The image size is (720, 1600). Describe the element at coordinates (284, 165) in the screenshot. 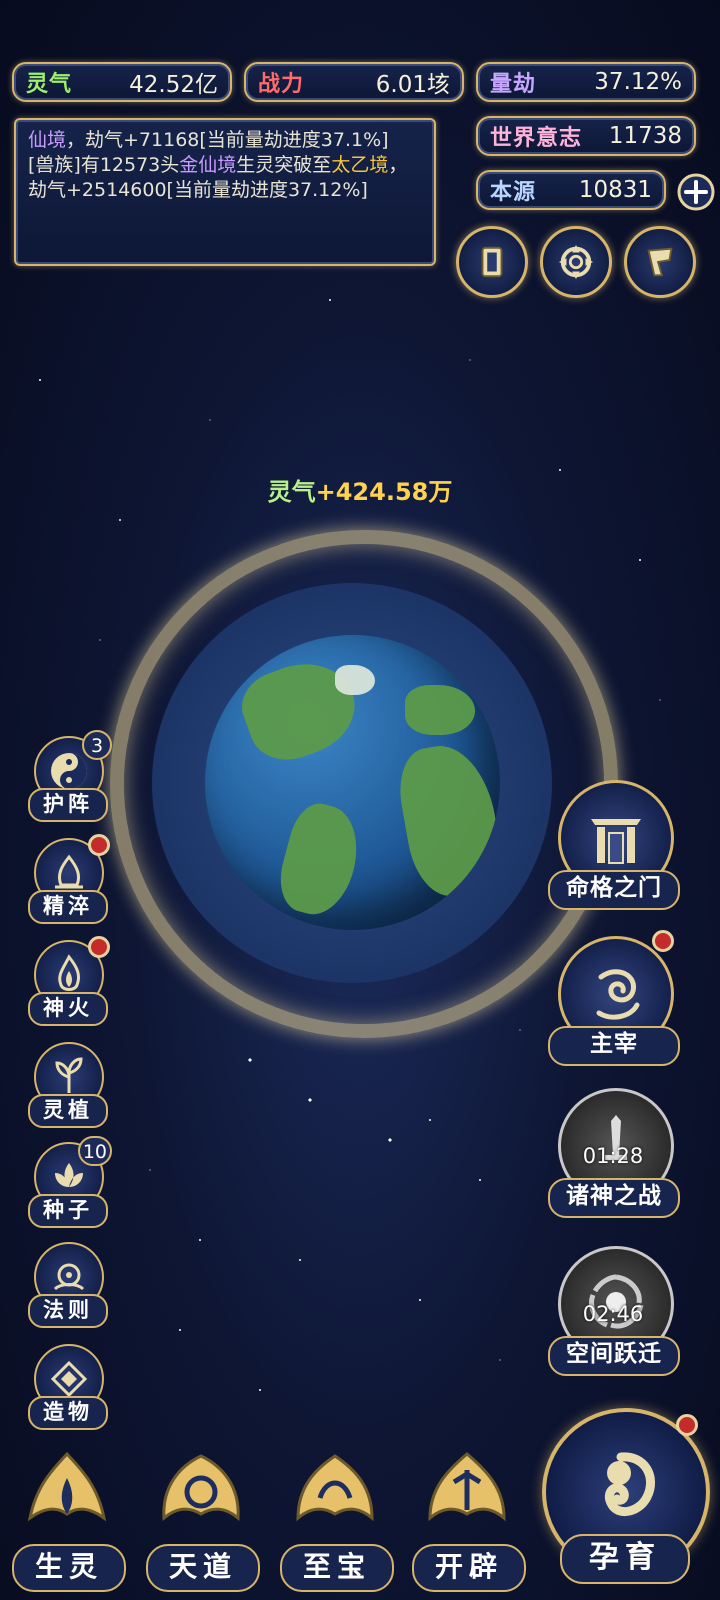

I see `log-text-2b: 生灵突破至` at that location.